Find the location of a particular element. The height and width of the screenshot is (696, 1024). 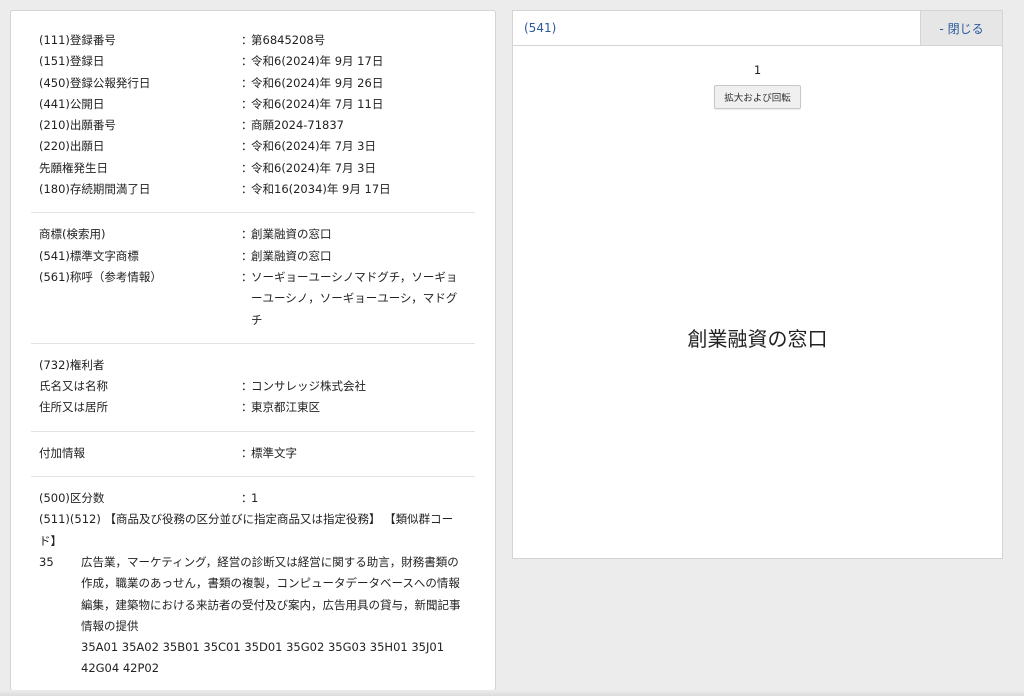

field-value: 令和6(2024)年 9月 26日 is located at coordinates (317, 82).